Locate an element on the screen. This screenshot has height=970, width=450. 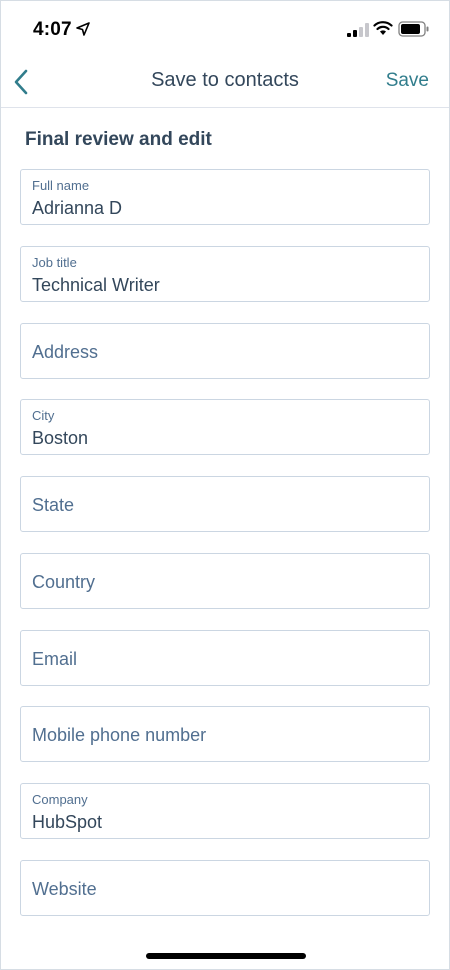
wifi-icon is located at coordinates (383, 28).